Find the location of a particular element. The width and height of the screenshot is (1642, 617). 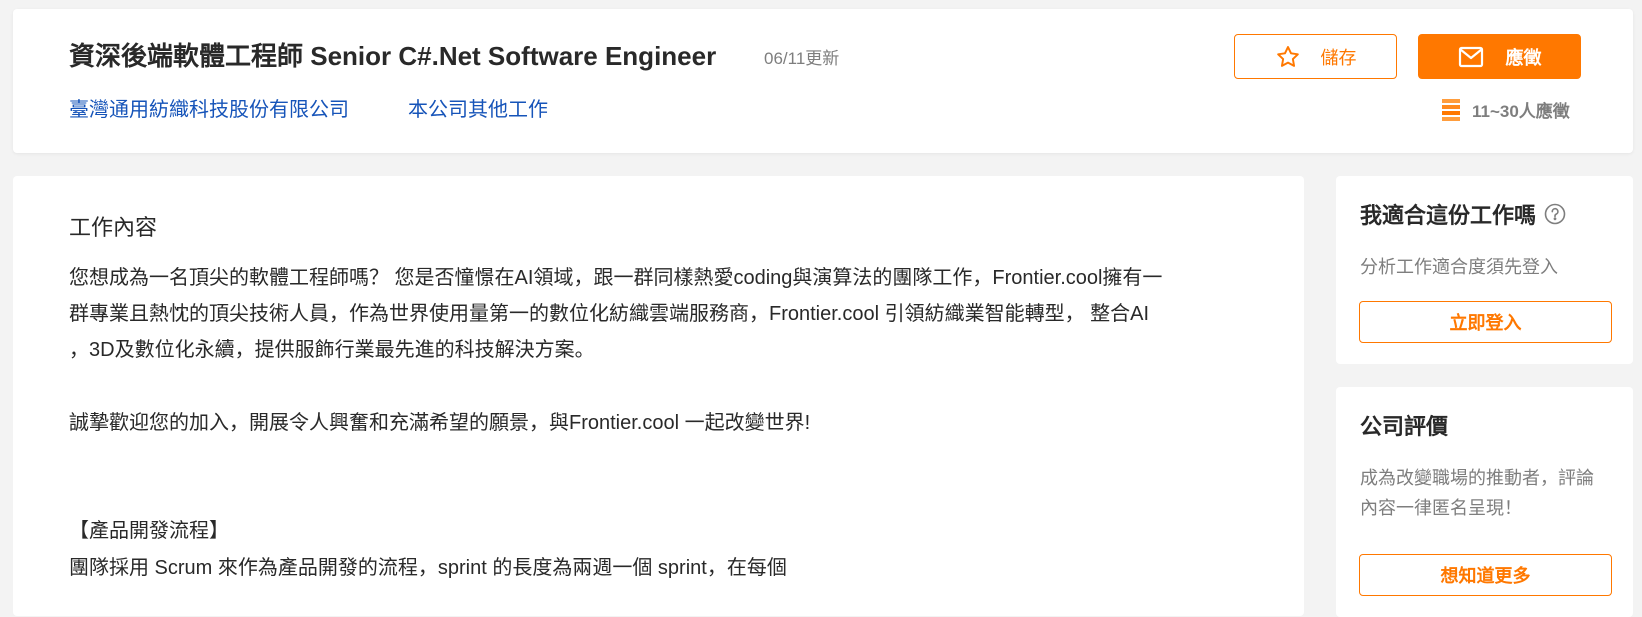

job-fit-card: 我適合這份工作嗎 分析工作適合度須先登入 立即登入 is located at coordinates (1484, 270).